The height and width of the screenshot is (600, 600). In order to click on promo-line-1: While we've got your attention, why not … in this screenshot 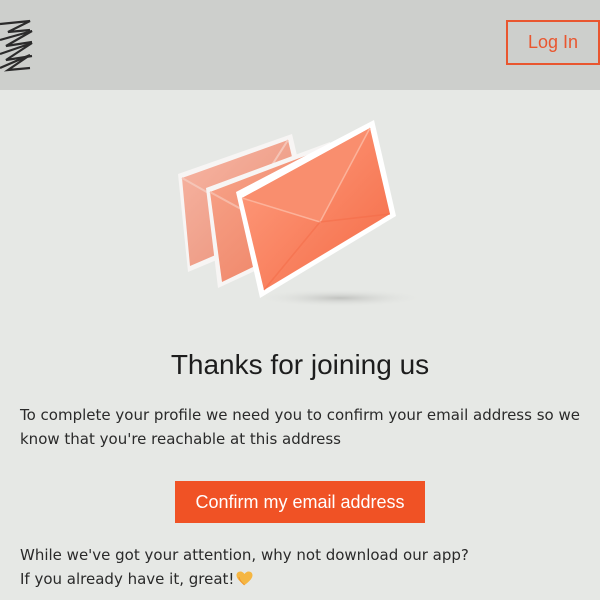, I will do `click(244, 555)`.